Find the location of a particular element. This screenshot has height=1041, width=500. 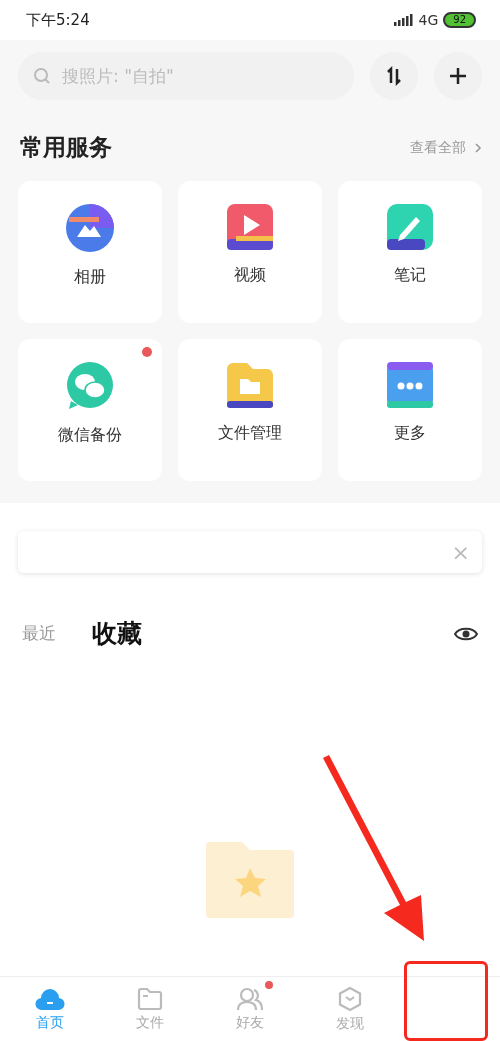

service-label: 相册 is located at coordinates (90, 277).